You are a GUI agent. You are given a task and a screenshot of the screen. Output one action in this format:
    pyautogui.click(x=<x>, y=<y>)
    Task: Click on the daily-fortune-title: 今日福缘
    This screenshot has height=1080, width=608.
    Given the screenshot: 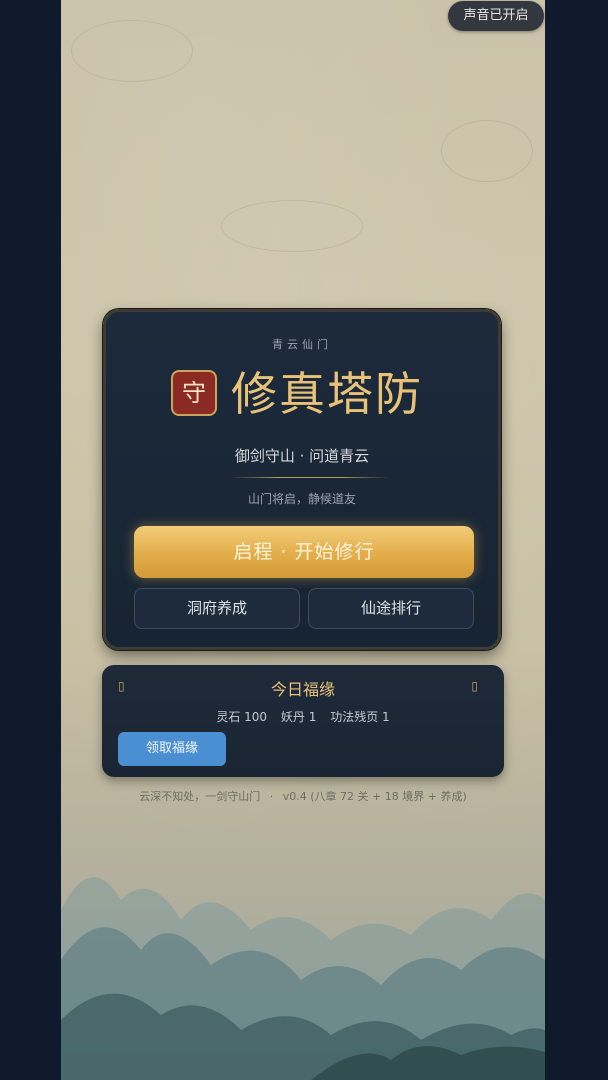 What is the action you would take?
    pyautogui.click(x=302, y=689)
    